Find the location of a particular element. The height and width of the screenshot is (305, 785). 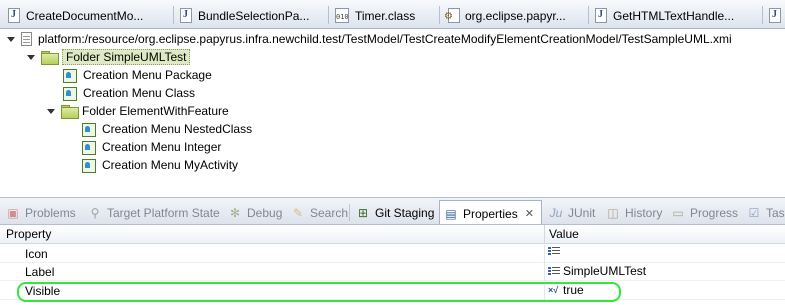

editor-tab-overflow is located at coordinates (774, 15).